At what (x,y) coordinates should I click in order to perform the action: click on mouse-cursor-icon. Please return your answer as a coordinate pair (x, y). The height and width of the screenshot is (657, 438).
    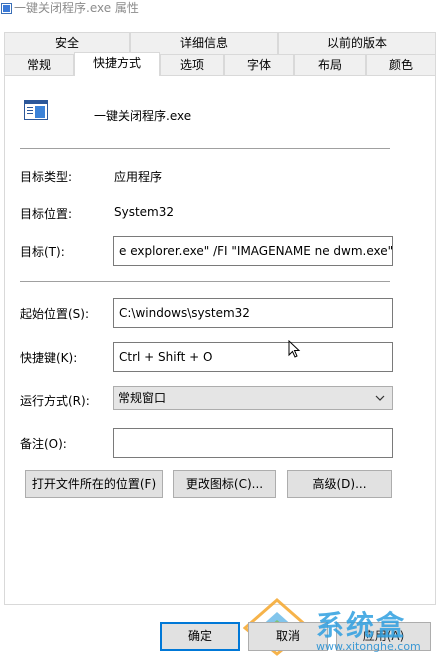
    Looking at the image, I should click on (295, 349).